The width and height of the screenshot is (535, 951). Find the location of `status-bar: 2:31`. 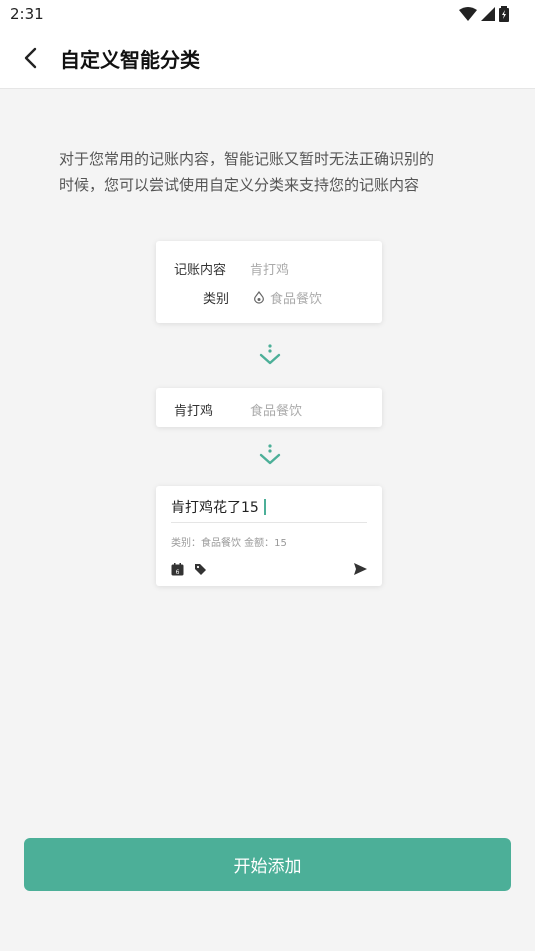

status-bar: 2:31 is located at coordinates (267, 14).